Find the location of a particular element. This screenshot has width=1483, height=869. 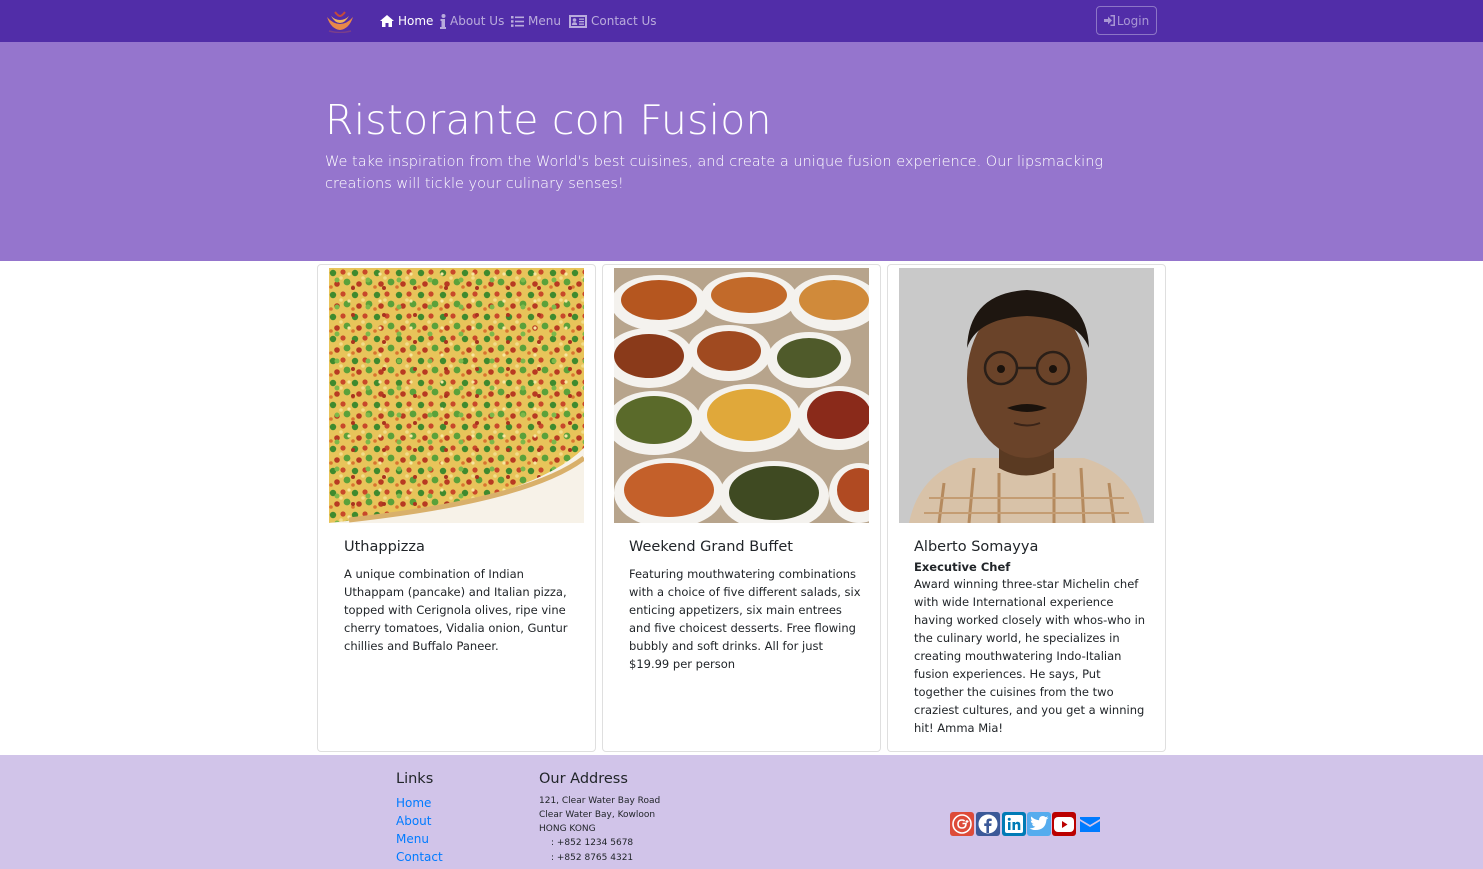

nav-item-about: About Us is located at coordinates (472, 21).